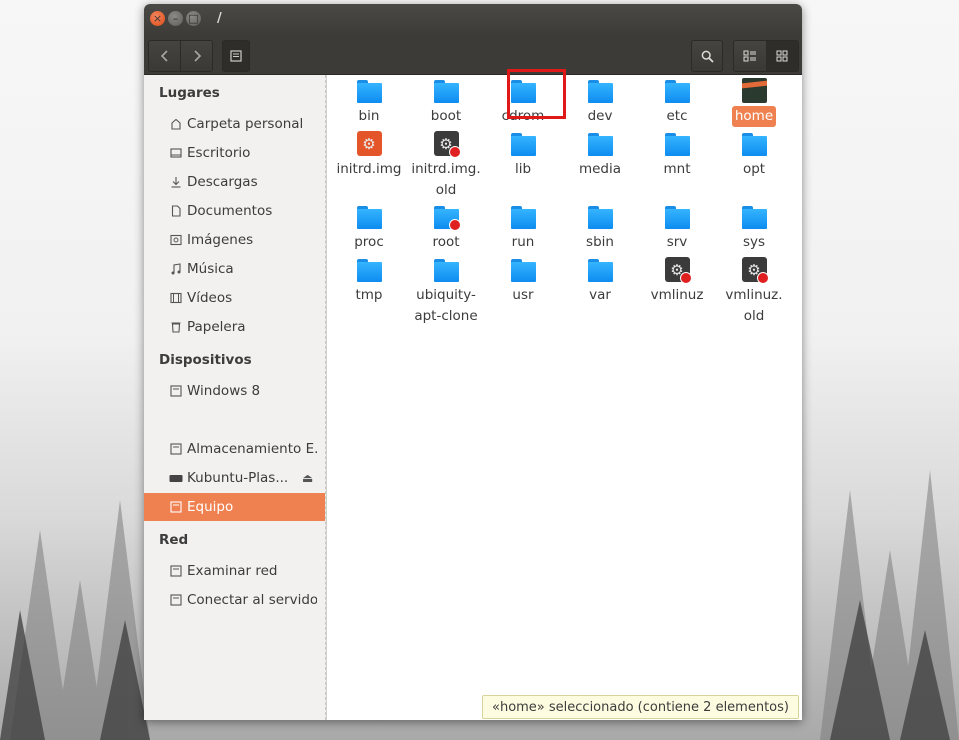 This screenshot has height=740, width=959. What do you see at coordinates (473, 20) in the screenshot?
I see `titlebar: × – □ /` at bounding box center [473, 20].